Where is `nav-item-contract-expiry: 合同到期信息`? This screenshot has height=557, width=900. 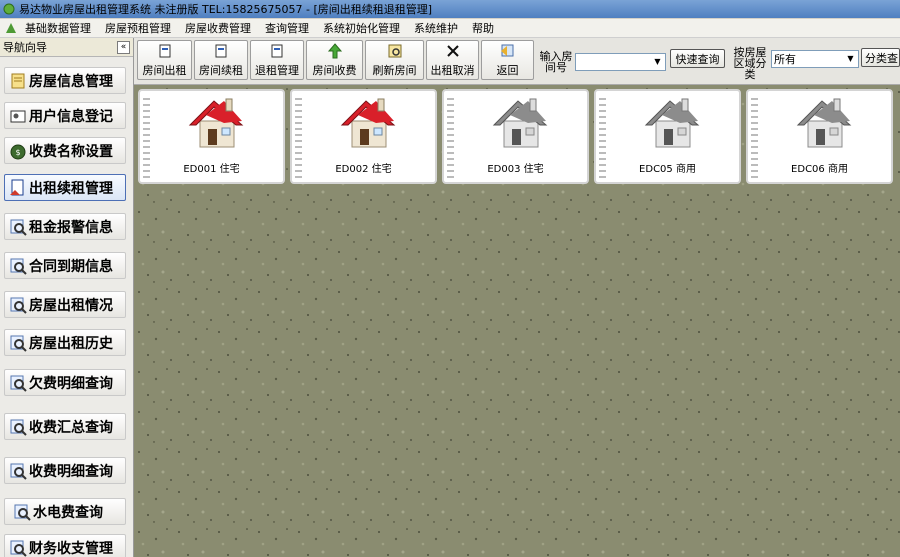
nav-item-contract-expiry: 合同到期信息 is located at coordinates (65, 265).